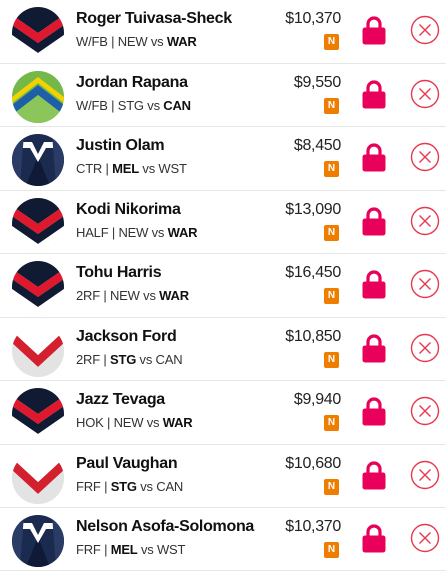  What do you see at coordinates (132, 82) in the screenshot?
I see `player-name: Jordan Rapana` at bounding box center [132, 82].